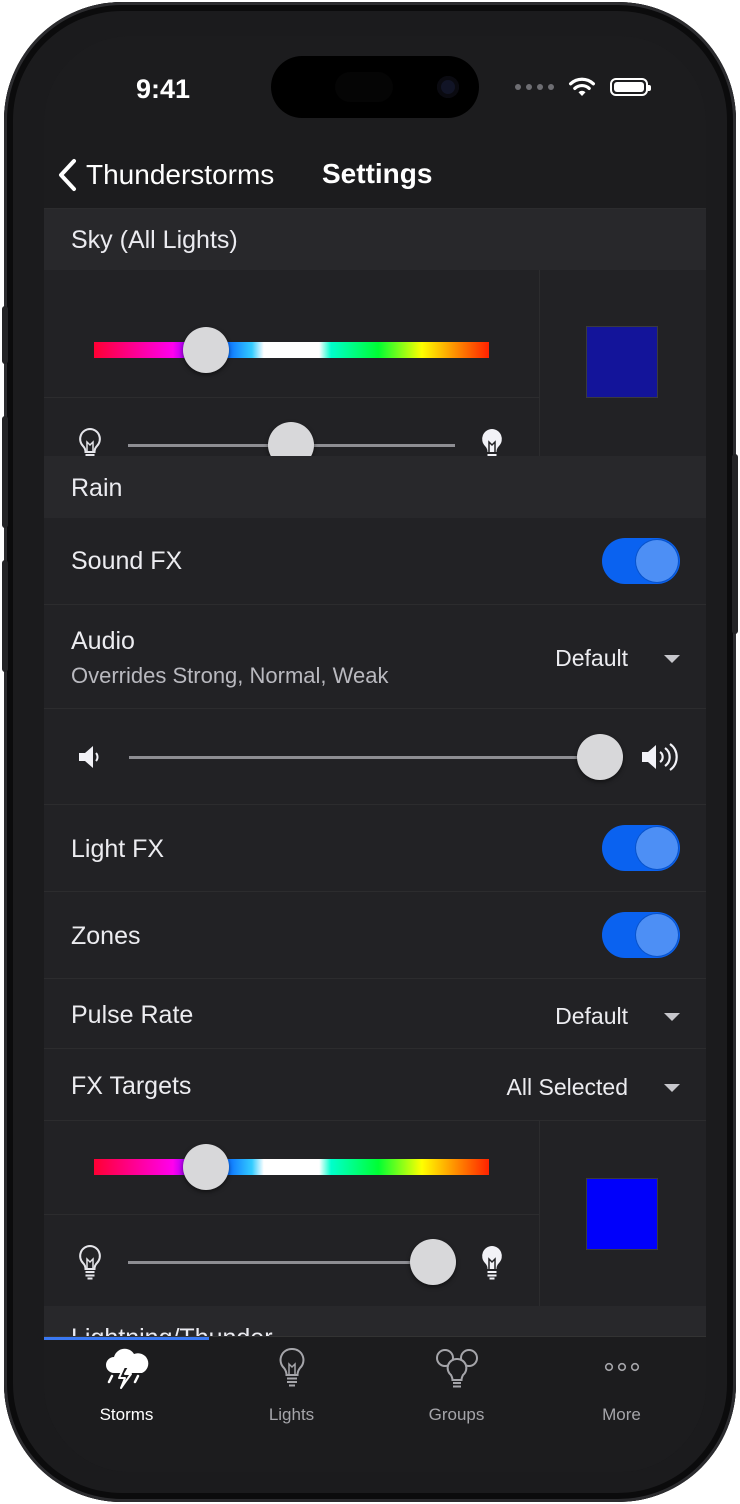 This screenshot has width=740, height=1504. What do you see at coordinates (291, 350) in the screenshot?
I see `sky-hue-slider` at bounding box center [291, 350].